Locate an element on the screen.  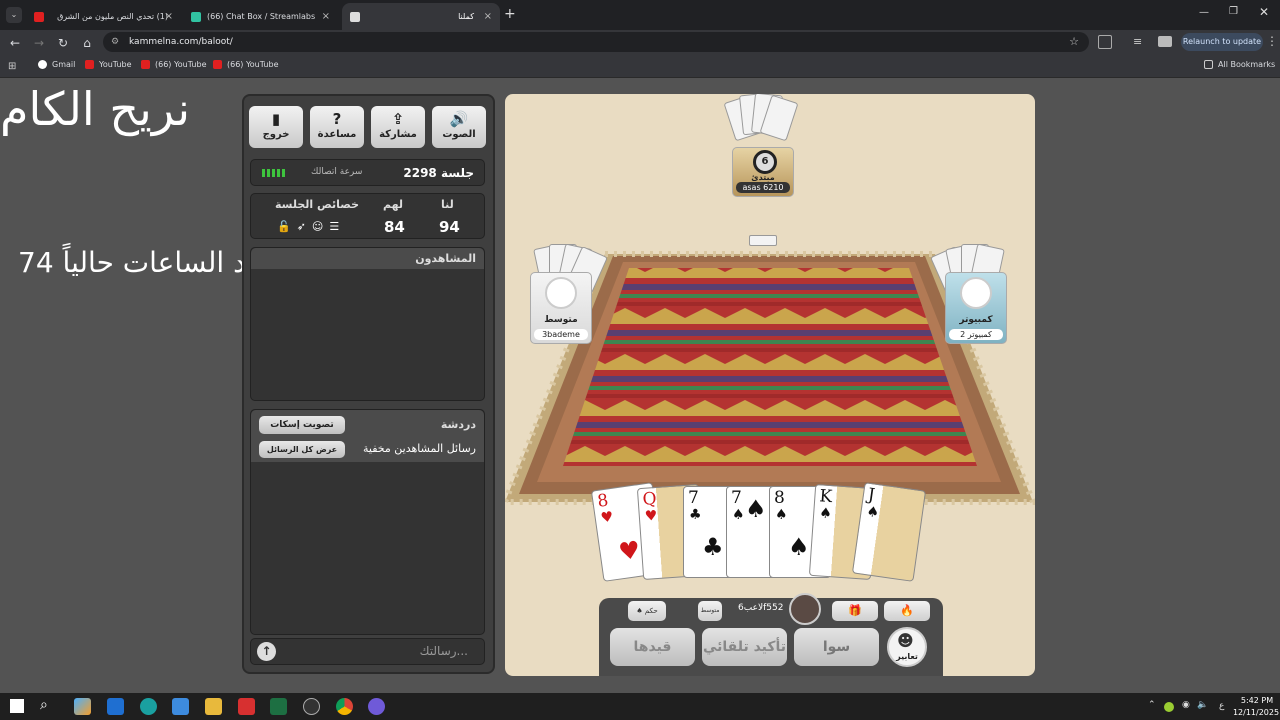
windows-start-icon is located at coordinates (17, 706).